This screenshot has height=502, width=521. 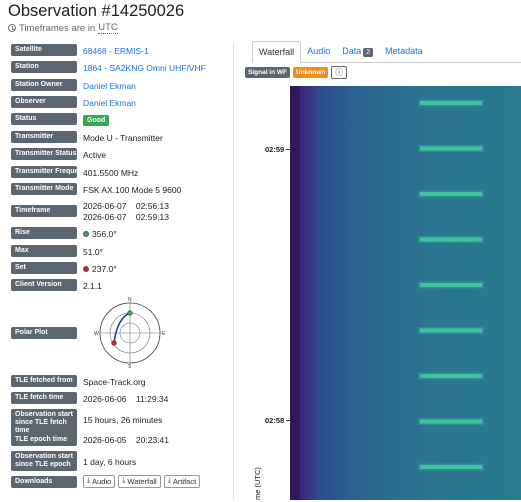 What do you see at coordinates (104, 234) in the screenshot?
I see `rise-value: 356.0°` at bounding box center [104, 234].